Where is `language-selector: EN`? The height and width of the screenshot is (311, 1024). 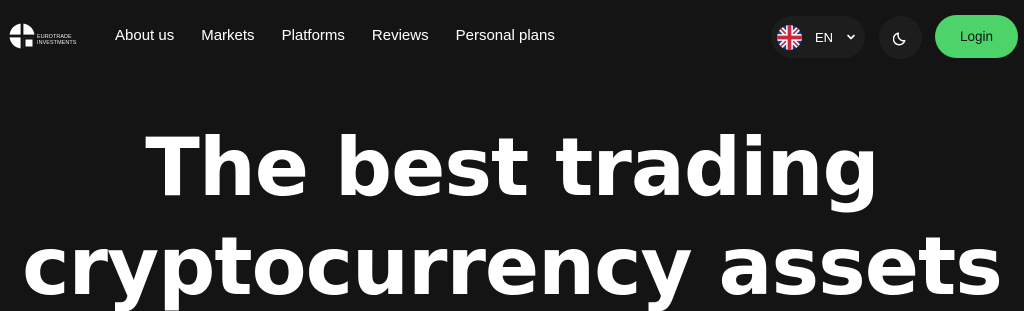 language-selector: EN is located at coordinates (818, 37).